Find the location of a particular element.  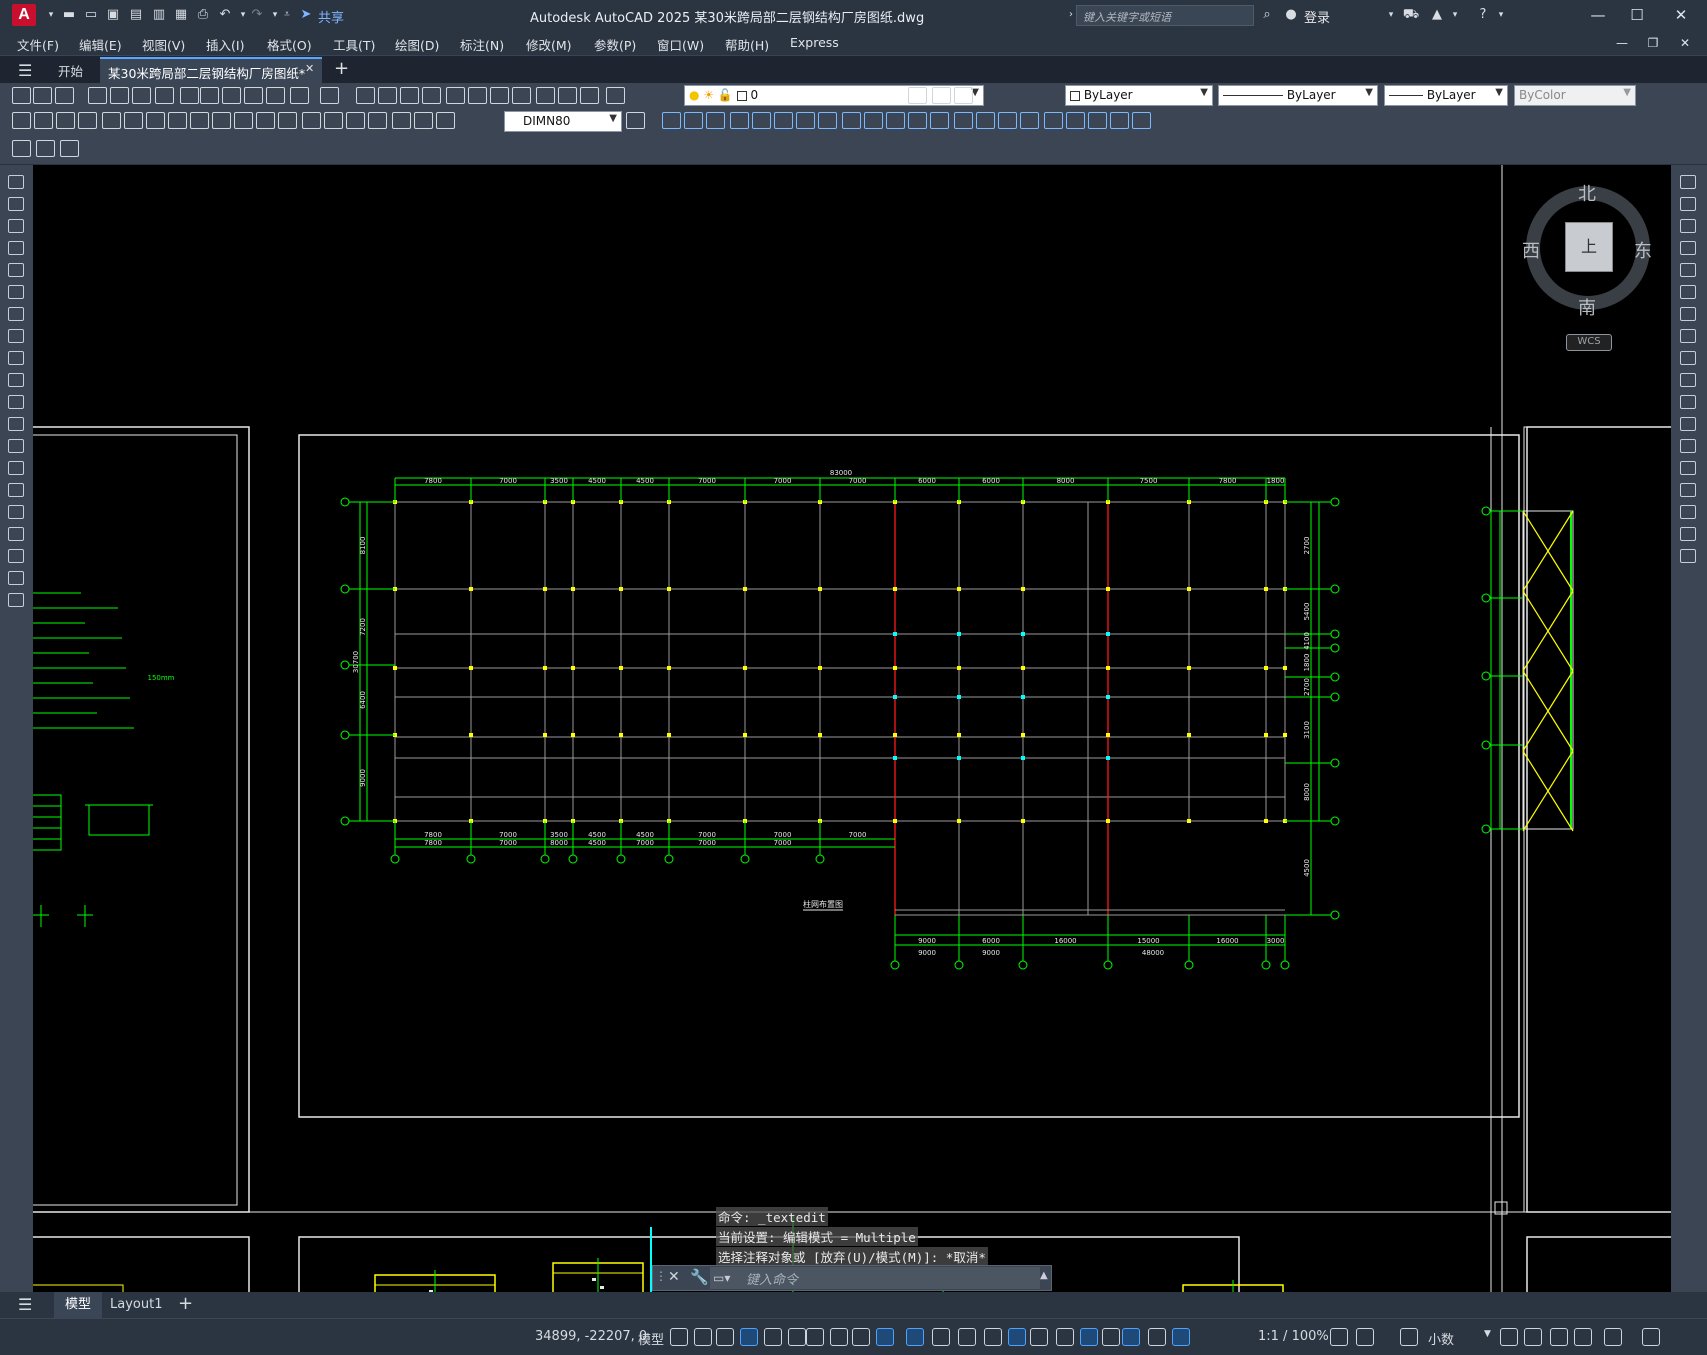

sweep-icon is located at coordinates (1075, 120).